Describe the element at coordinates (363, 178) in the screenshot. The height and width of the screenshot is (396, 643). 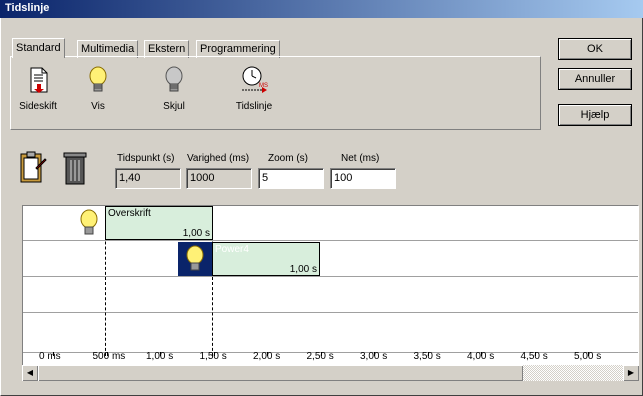
I see `net-field: 100` at that location.